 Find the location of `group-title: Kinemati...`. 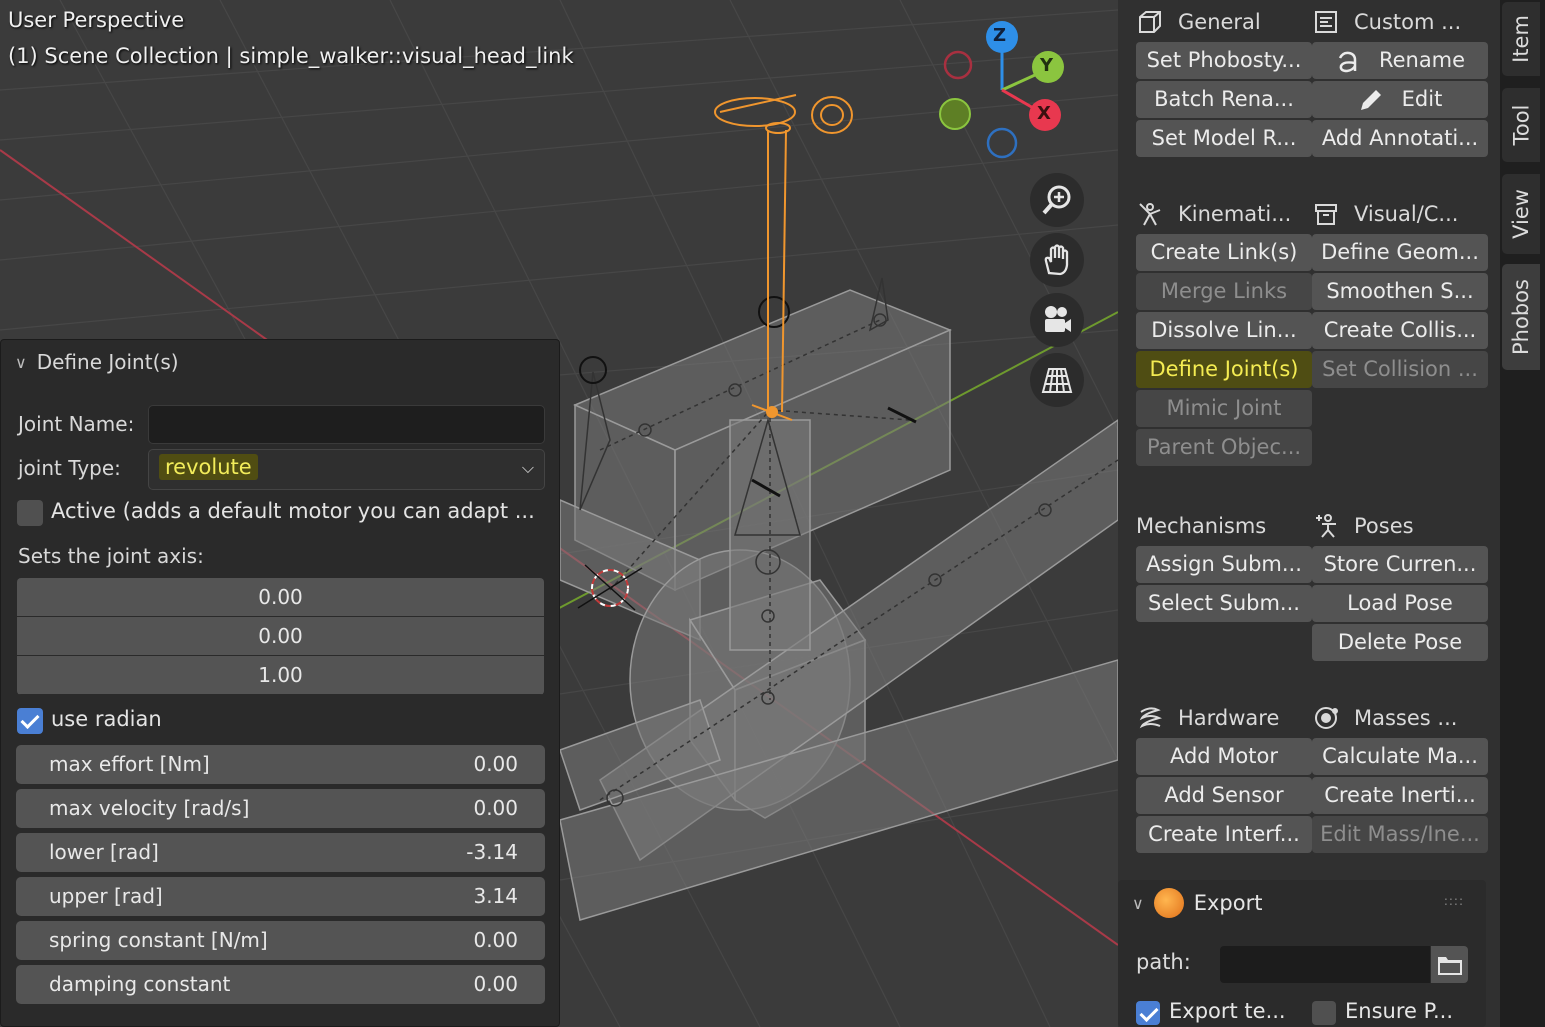

group-title: Kinemati... is located at coordinates (1235, 214).